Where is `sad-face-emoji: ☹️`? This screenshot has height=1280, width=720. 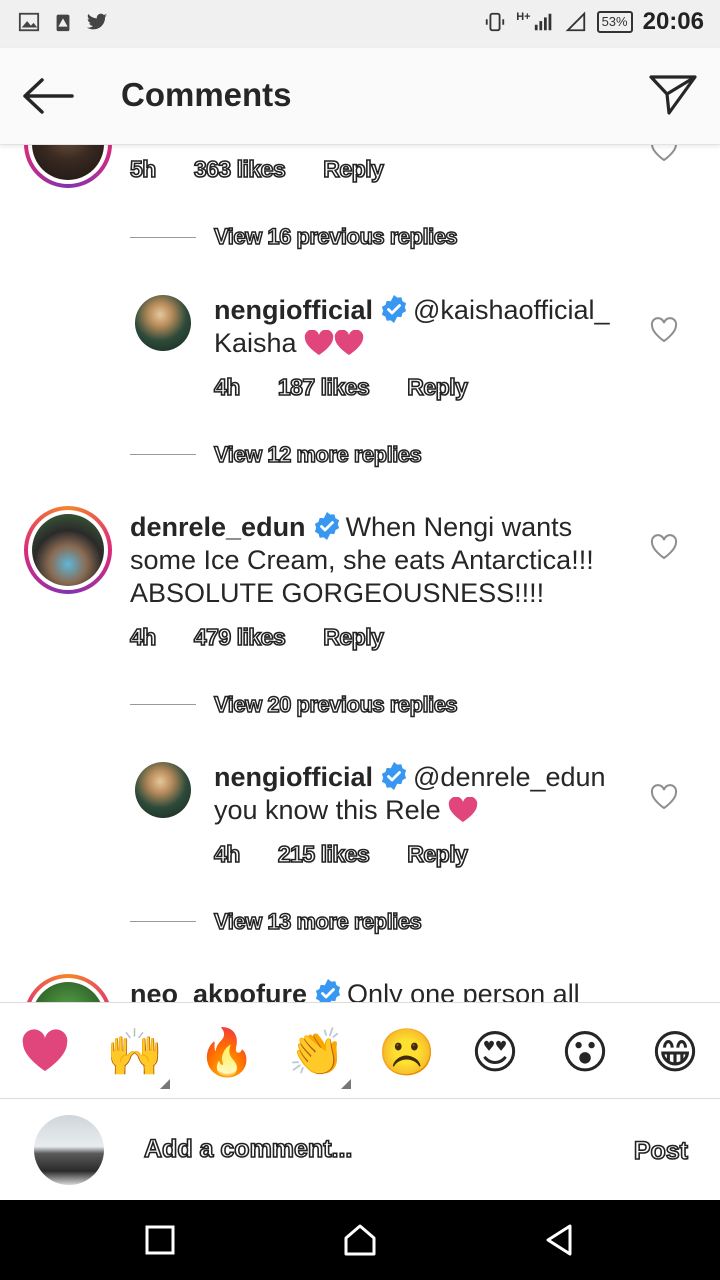
sad-face-emoji: ☹️ is located at coordinates (406, 1052).